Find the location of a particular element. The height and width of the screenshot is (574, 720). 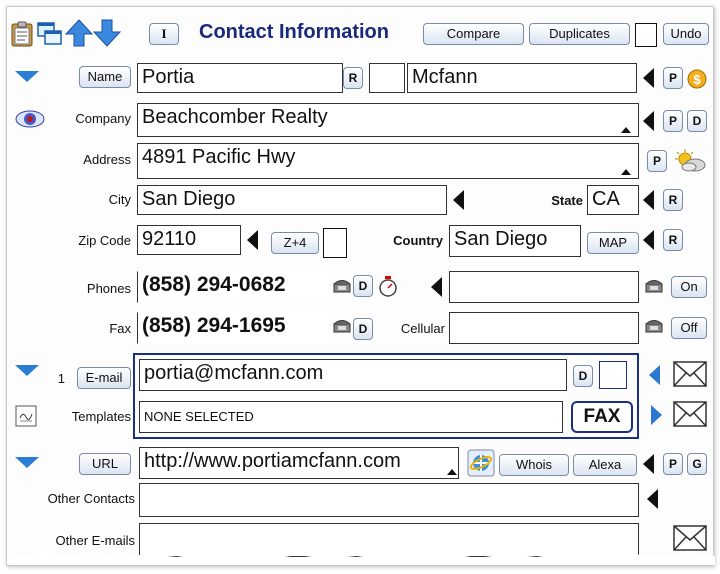

company-resize-icon is located at coordinates (626, 130).